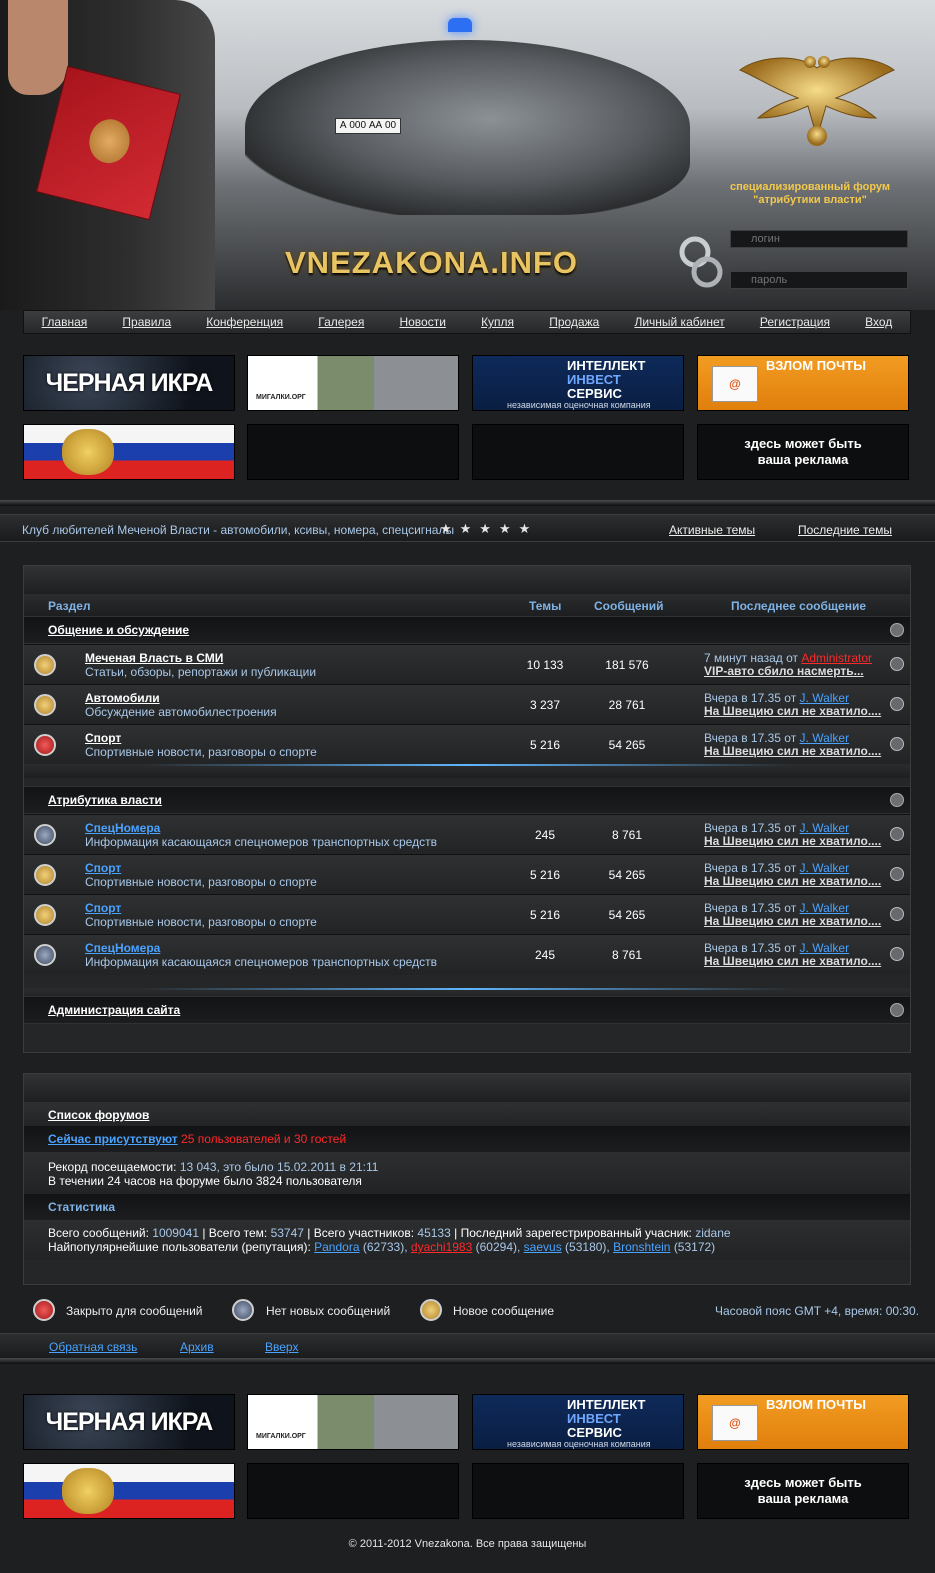 The width and height of the screenshot is (935, 1573). Describe the element at coordinates (465, 263) in the screenshot. I see `site-logo: VNEZAKONA.INFO` at that location.